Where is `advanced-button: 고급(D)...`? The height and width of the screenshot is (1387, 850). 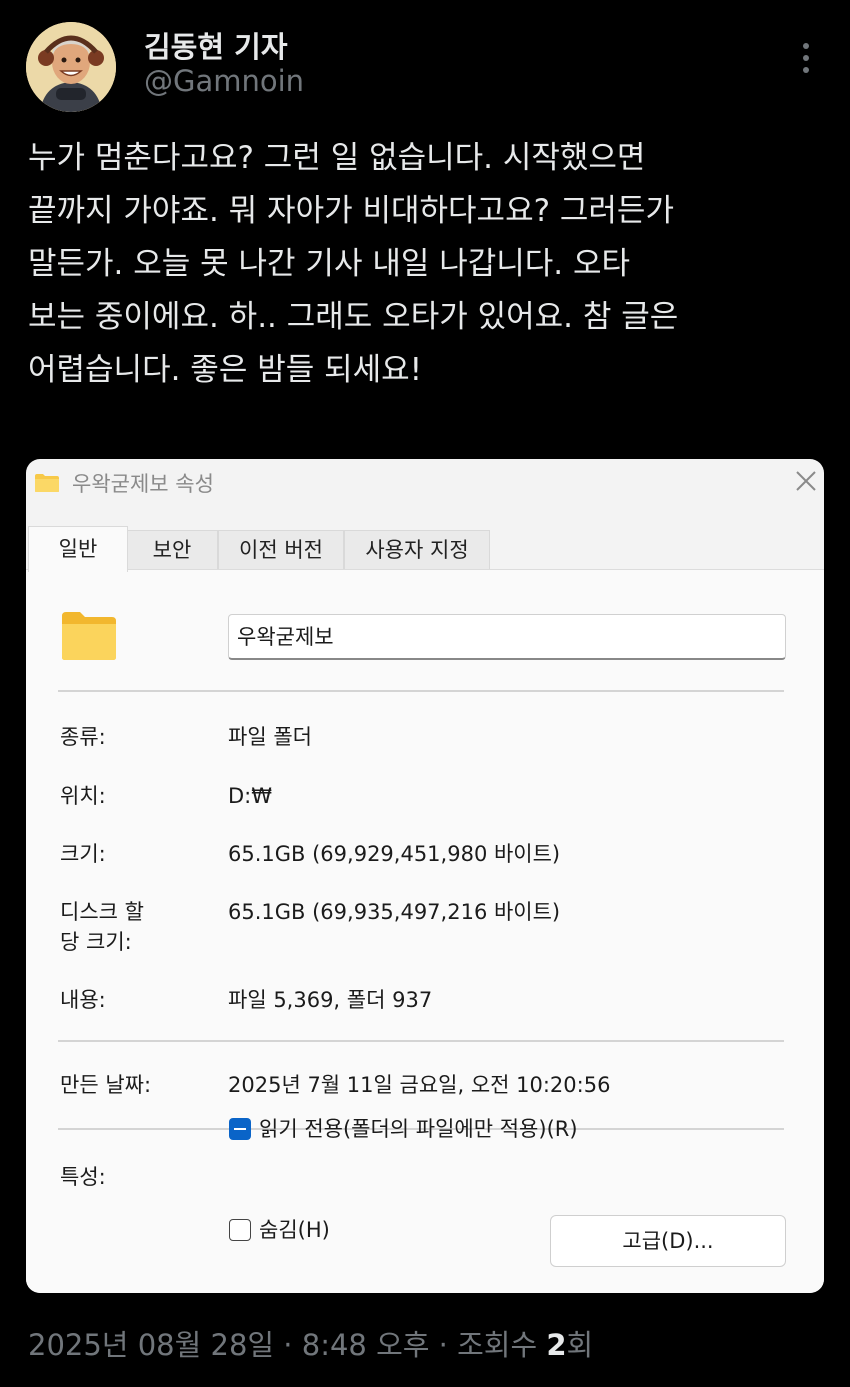 advanced-button: 고급(D)... is located at coordinates (668, 1241).